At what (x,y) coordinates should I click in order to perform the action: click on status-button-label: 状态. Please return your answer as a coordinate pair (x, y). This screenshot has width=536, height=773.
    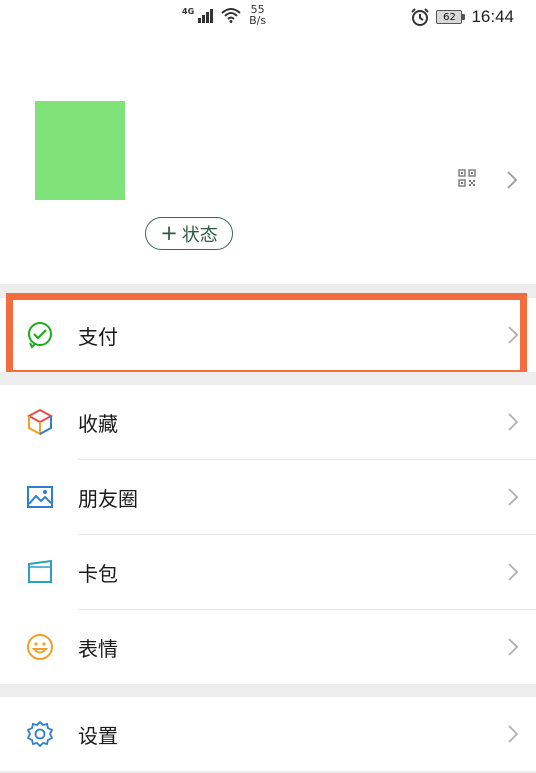
    Looking at the image, I should click on (199, 235).